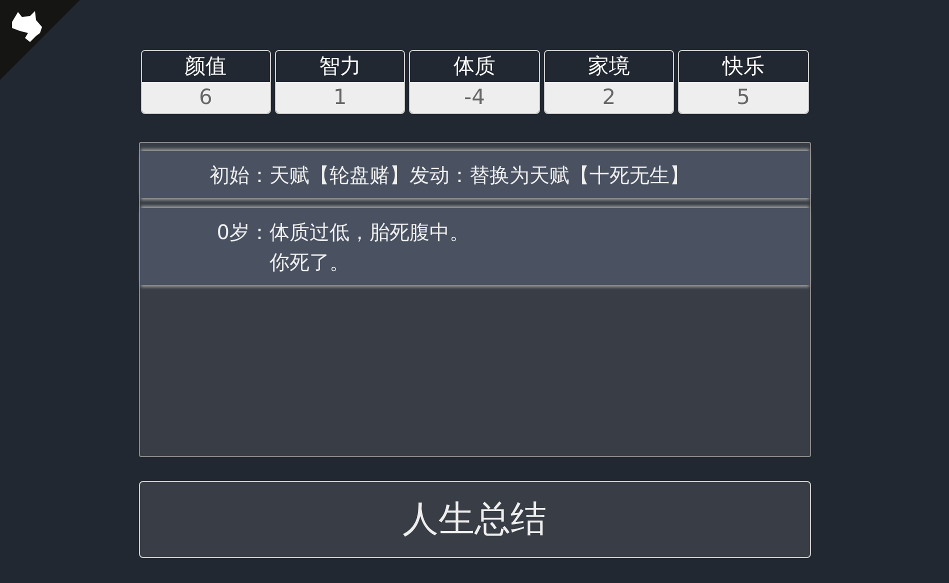 This screenshot has height=583, width=949. Describe the element at coordinates (310, 262) in the screenshot. I see `entry-text: 你死了。` at that location.